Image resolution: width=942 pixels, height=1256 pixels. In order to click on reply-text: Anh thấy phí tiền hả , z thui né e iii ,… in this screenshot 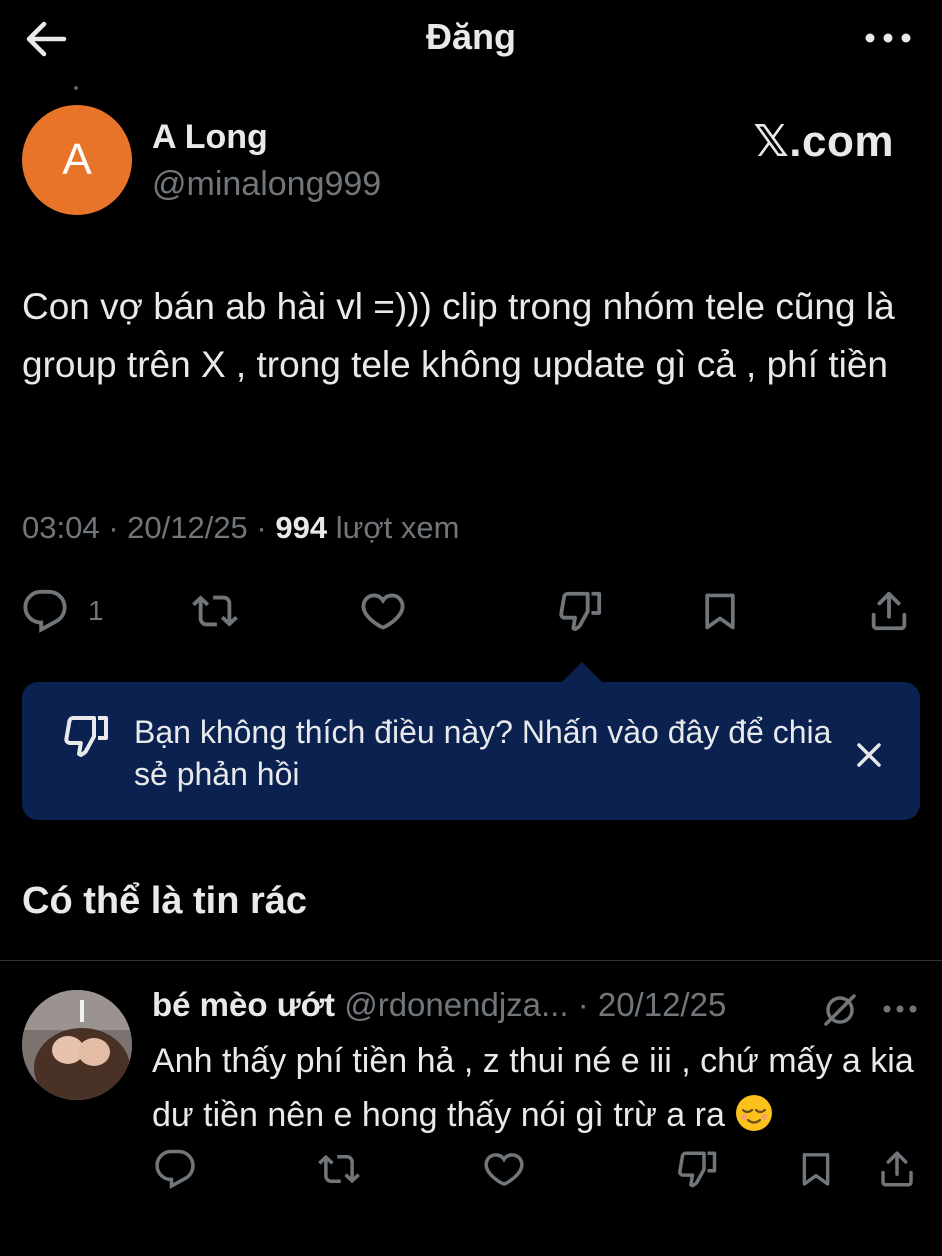, I will do `click(537, 1088)`.